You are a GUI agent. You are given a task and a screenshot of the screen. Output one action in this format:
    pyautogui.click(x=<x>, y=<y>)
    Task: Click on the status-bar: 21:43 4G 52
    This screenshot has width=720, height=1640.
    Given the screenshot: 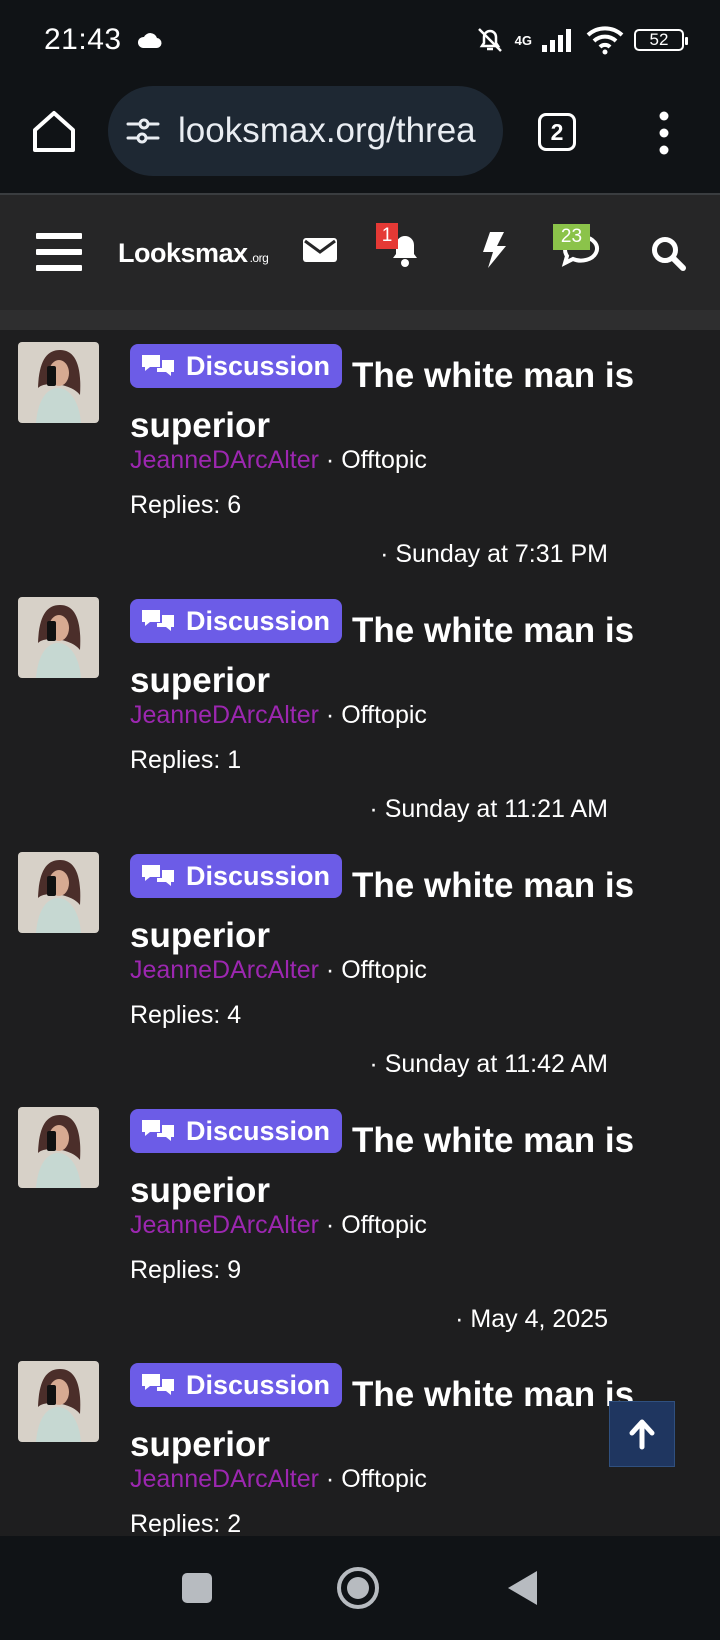 What is the action you would take?
    pyautogui.click(x=360, y=40)
    